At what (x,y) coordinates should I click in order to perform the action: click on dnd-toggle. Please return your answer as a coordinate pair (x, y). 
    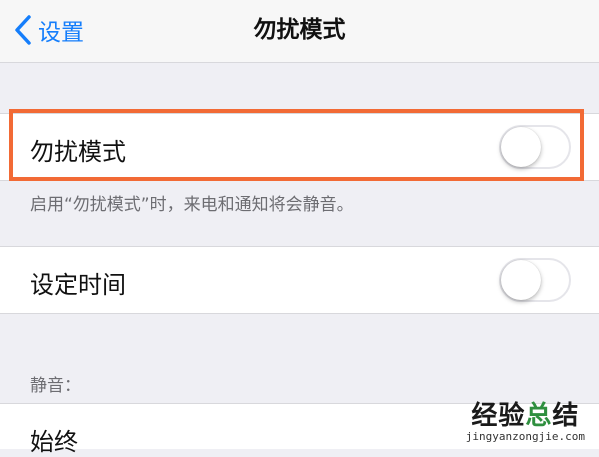
    Looking at the image, I should click on (535, 147).